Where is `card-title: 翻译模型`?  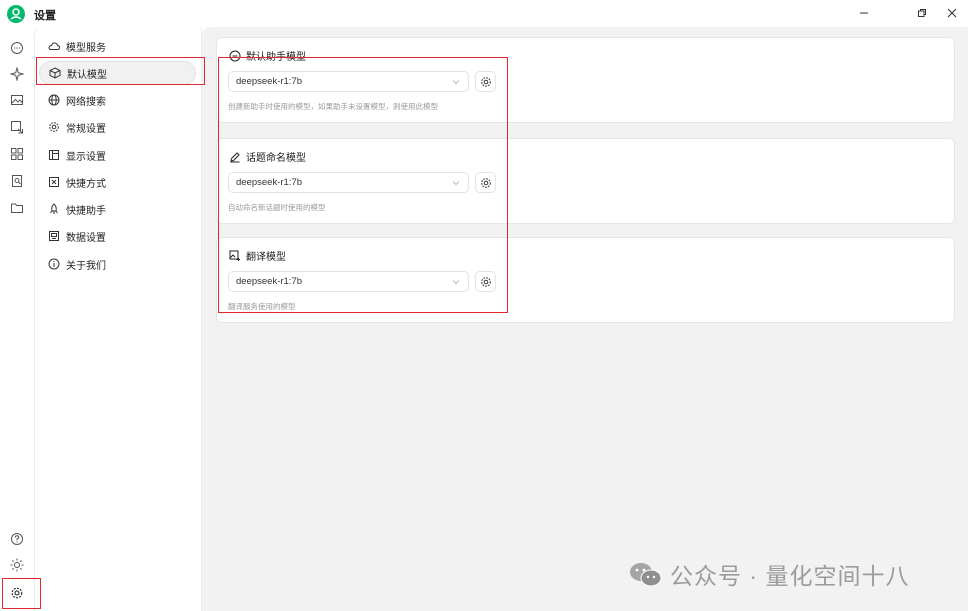
card-title: 翻译模型 is located at coordinates (266, 257).